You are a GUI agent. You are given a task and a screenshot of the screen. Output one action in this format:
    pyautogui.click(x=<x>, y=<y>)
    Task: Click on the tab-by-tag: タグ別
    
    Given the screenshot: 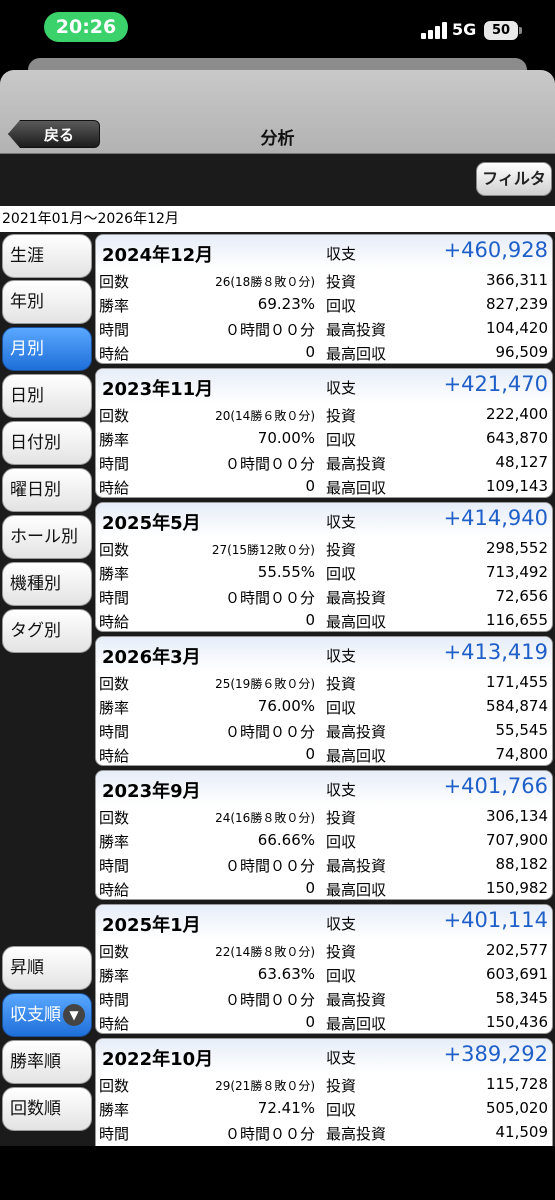 What is the action you would take?
    pyautogui.click(x=47, y=631)
    